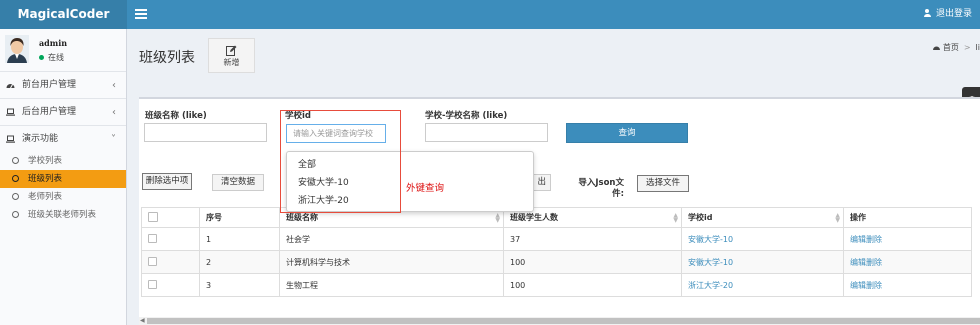 The image size is (980, 325). I want to click on horizontal-scrollbar: ◀, so click(559, 321).